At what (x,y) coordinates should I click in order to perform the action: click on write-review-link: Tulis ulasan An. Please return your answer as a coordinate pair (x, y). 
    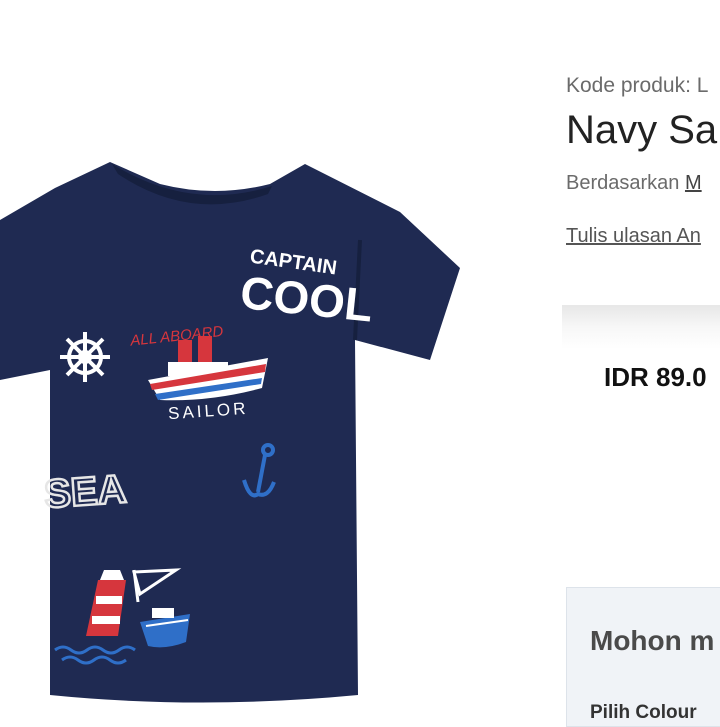
    Looking at the image, I should click on (633, 236).